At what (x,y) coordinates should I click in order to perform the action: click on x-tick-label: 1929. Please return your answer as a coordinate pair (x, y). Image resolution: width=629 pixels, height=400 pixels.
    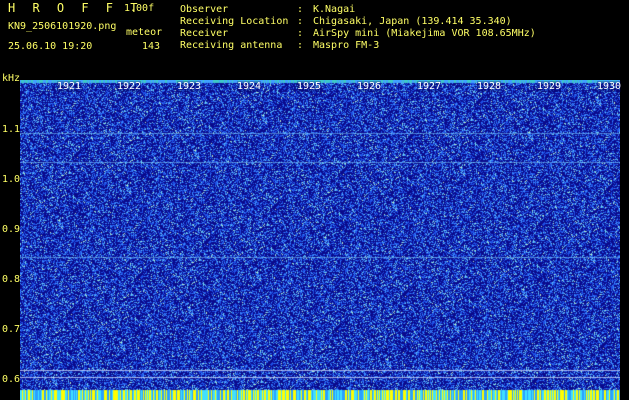
    Looking at the image, I should click on (549, 86).